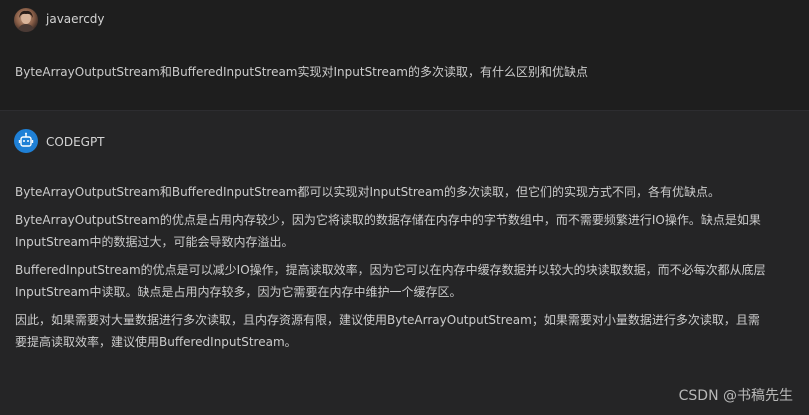 The image size is (809, 415). I want to click on codegpt-avatar, so click(26, 141).